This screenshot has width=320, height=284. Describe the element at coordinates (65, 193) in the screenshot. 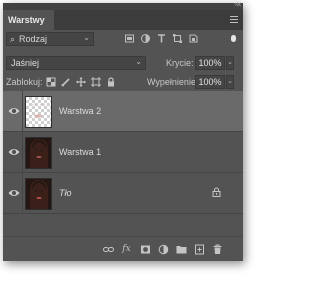

I see `layer-name: Tło` at that location.